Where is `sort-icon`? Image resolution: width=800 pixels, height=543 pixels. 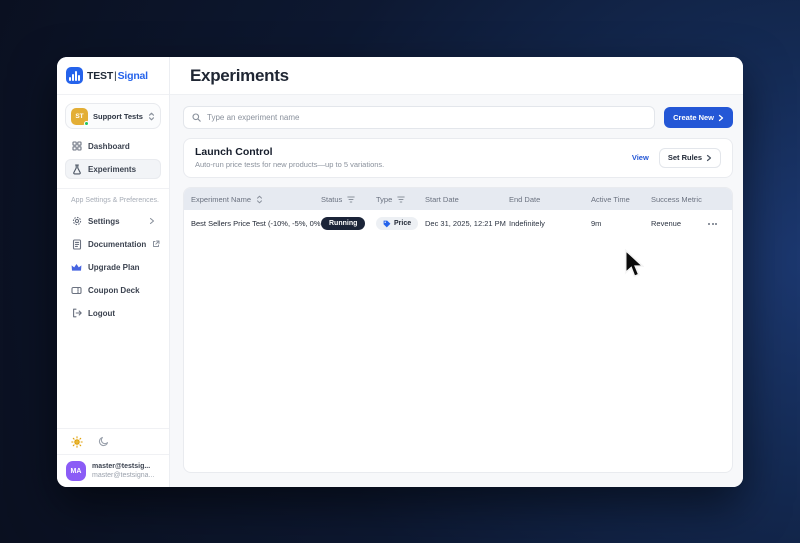
sort-icon is located at coordinates (259, 199).